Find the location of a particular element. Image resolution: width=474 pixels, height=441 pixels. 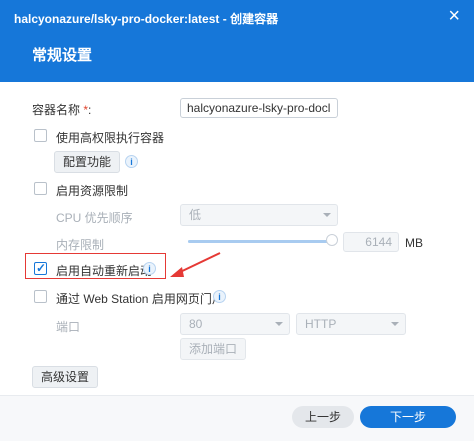

port-value: 80 is located at coordinates (196, 324).